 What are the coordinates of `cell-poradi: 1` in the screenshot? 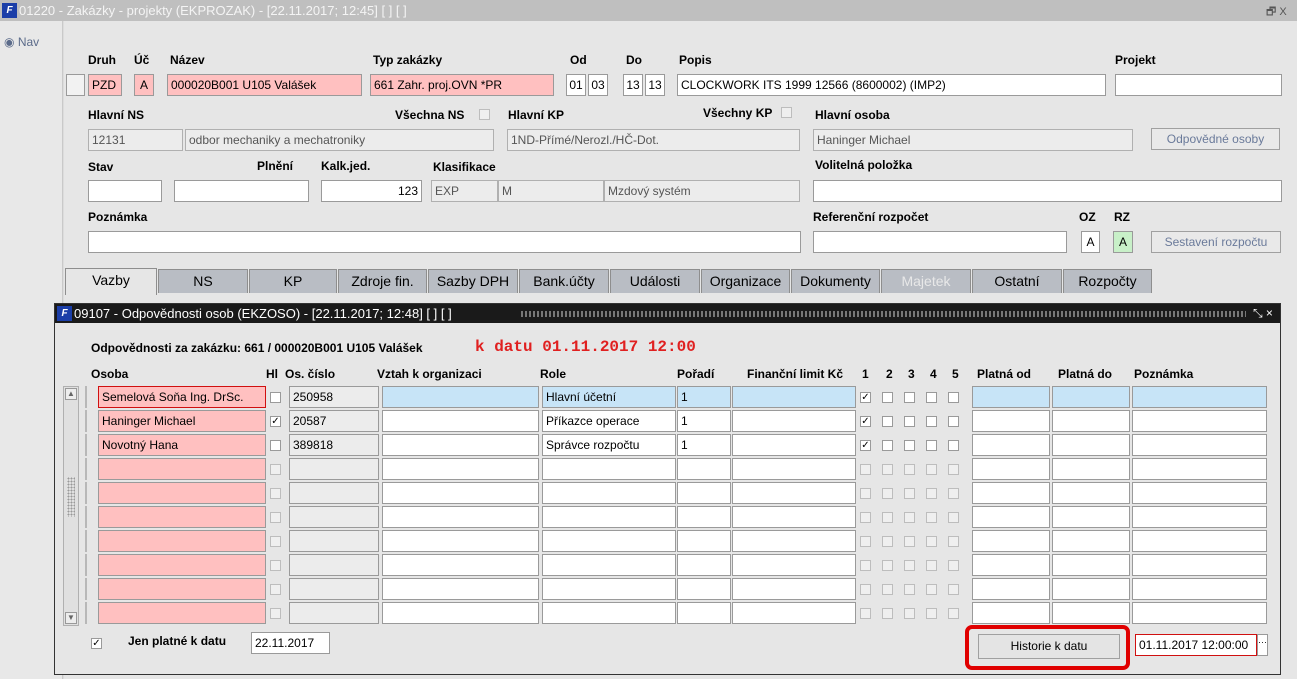 It's located at (704, 421).